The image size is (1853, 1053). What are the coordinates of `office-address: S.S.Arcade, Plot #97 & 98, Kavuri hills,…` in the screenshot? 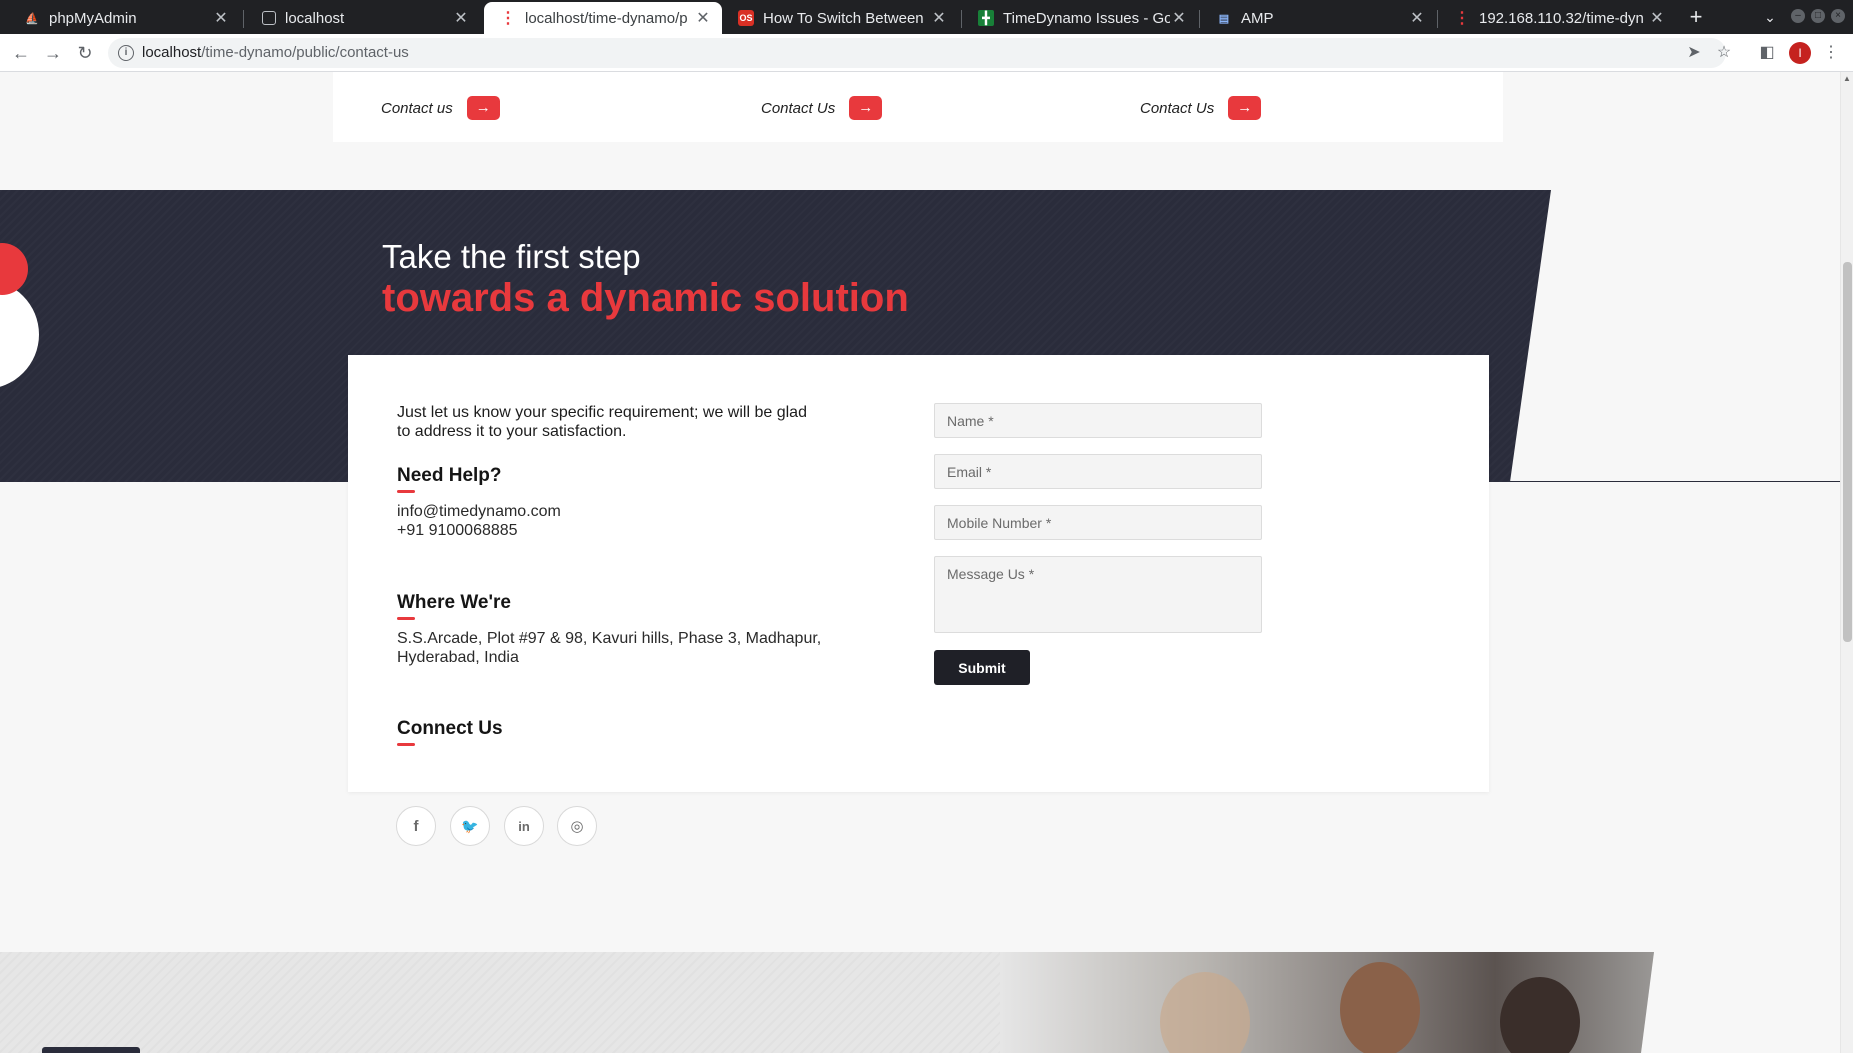 It's located at (609, 648).